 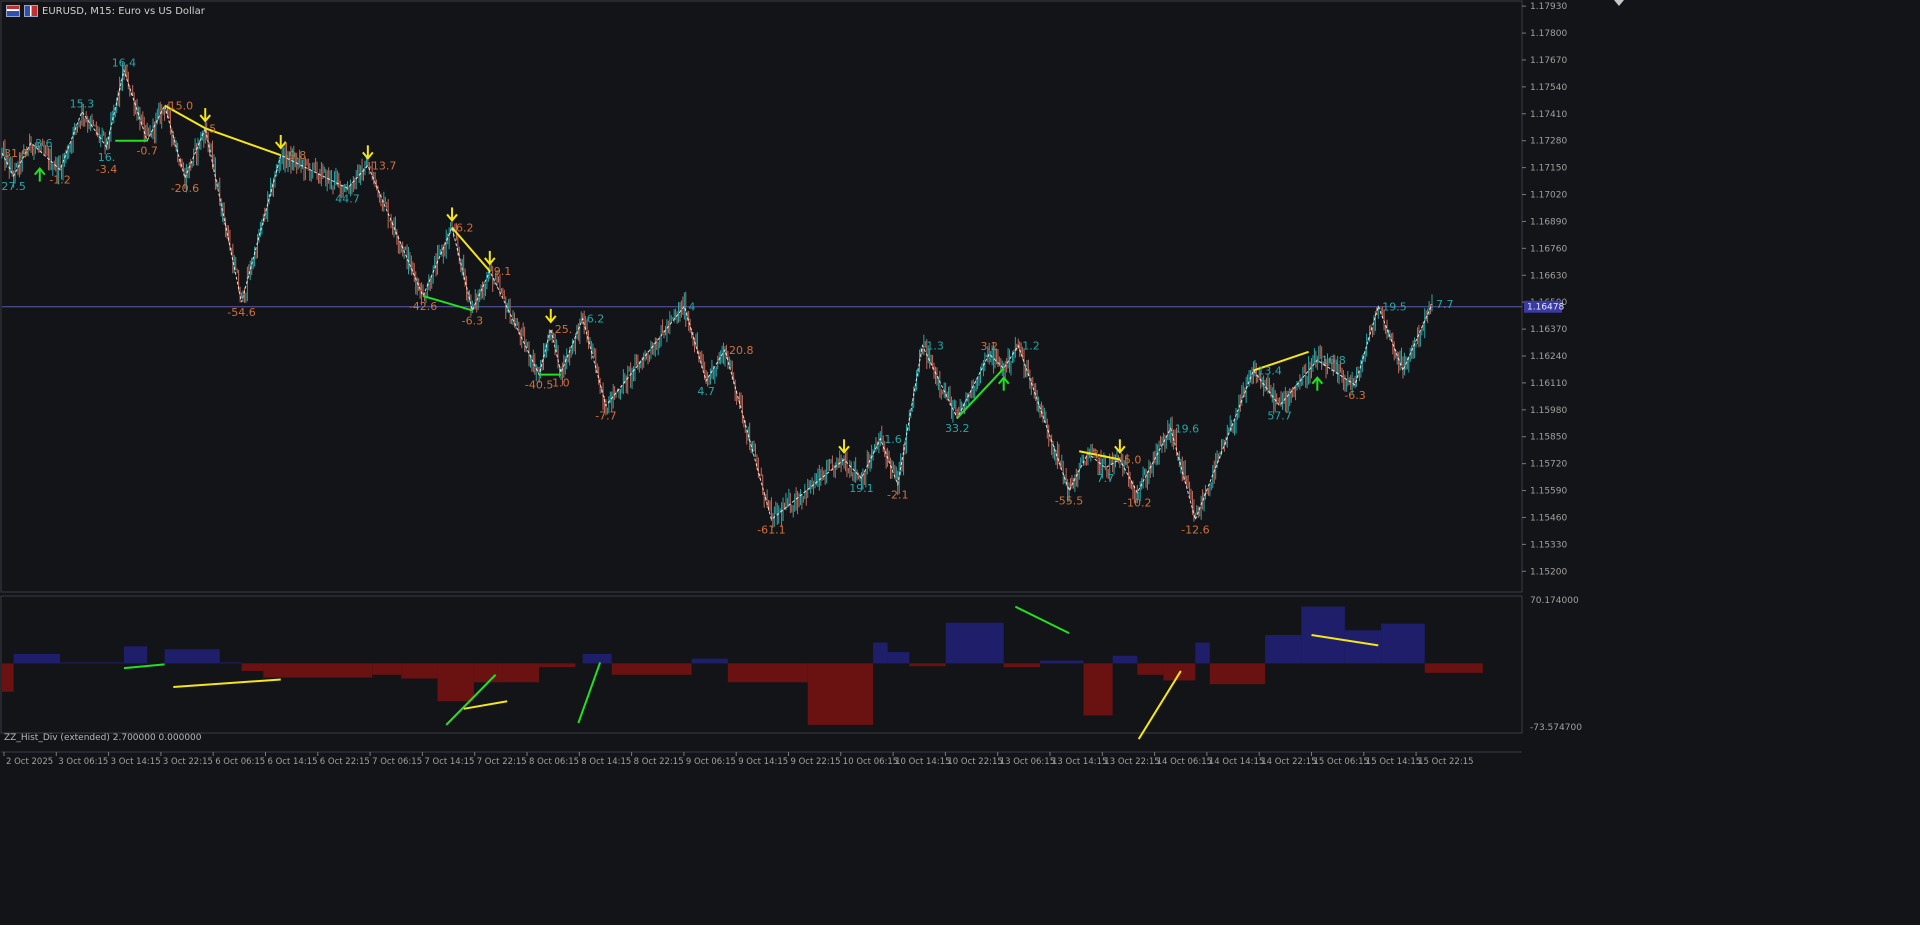 What do you see at coordinates (1106, 478) in the screenshot?
I see `zigzag-value-label: 7.7` at bounding box center [1106, 478].